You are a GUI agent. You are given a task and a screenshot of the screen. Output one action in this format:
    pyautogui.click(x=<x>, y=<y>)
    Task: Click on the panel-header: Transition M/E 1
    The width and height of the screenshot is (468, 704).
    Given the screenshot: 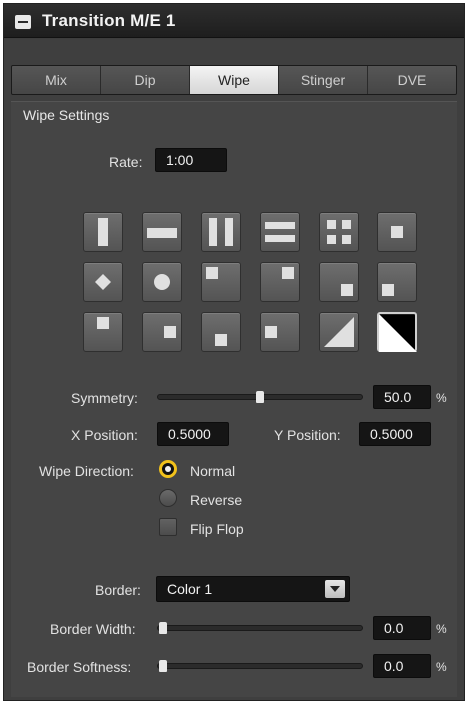 What is the action you would take?
    pyautogui.click(x=234, y=21)
    